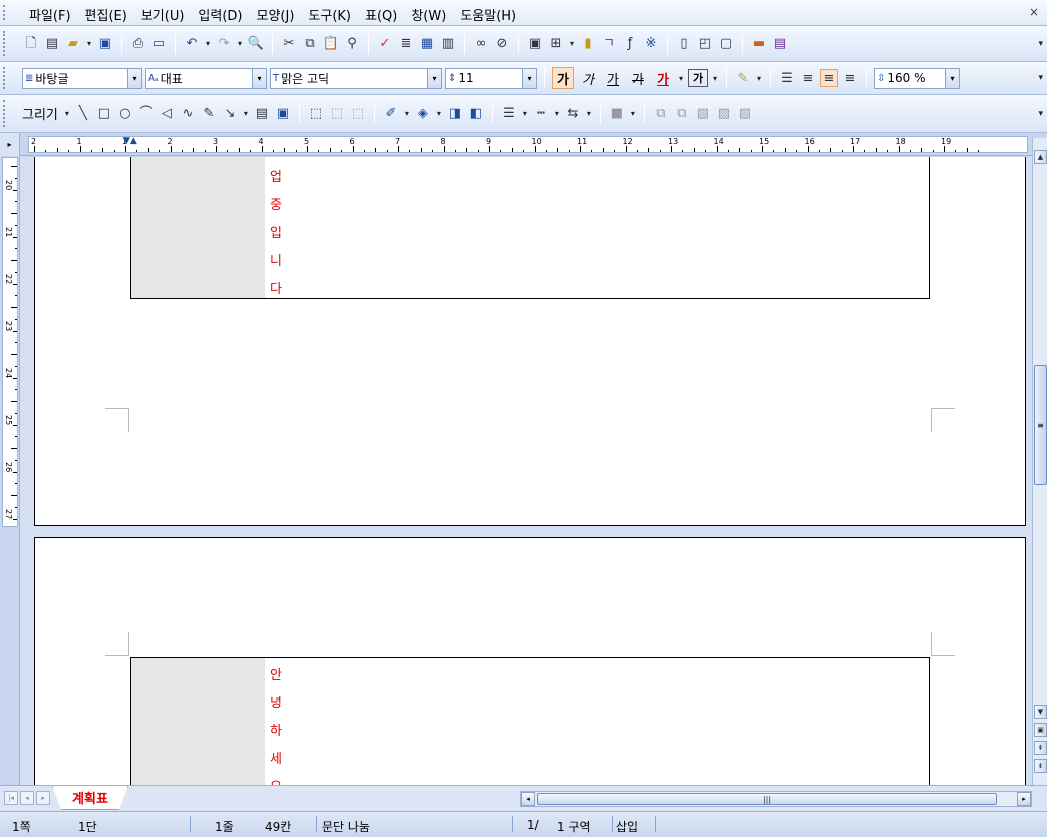  I want to click on undo-dropdown-icon: ▾, so click(208, 43).